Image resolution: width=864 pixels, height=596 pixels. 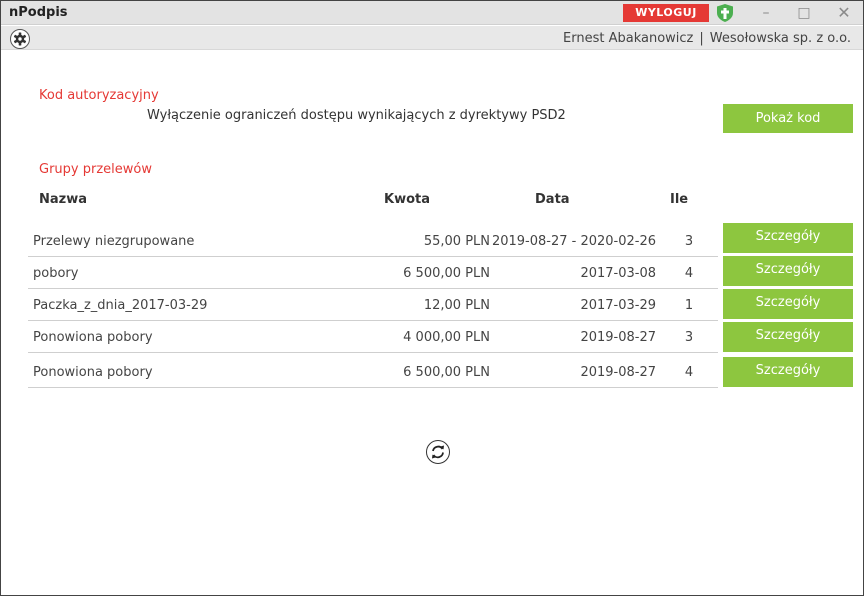 What do you see at coordinates (114, 241) in the screenshot?
I see `row-name: Przelewy niezgrupowane` at bounding box center [114, 241].